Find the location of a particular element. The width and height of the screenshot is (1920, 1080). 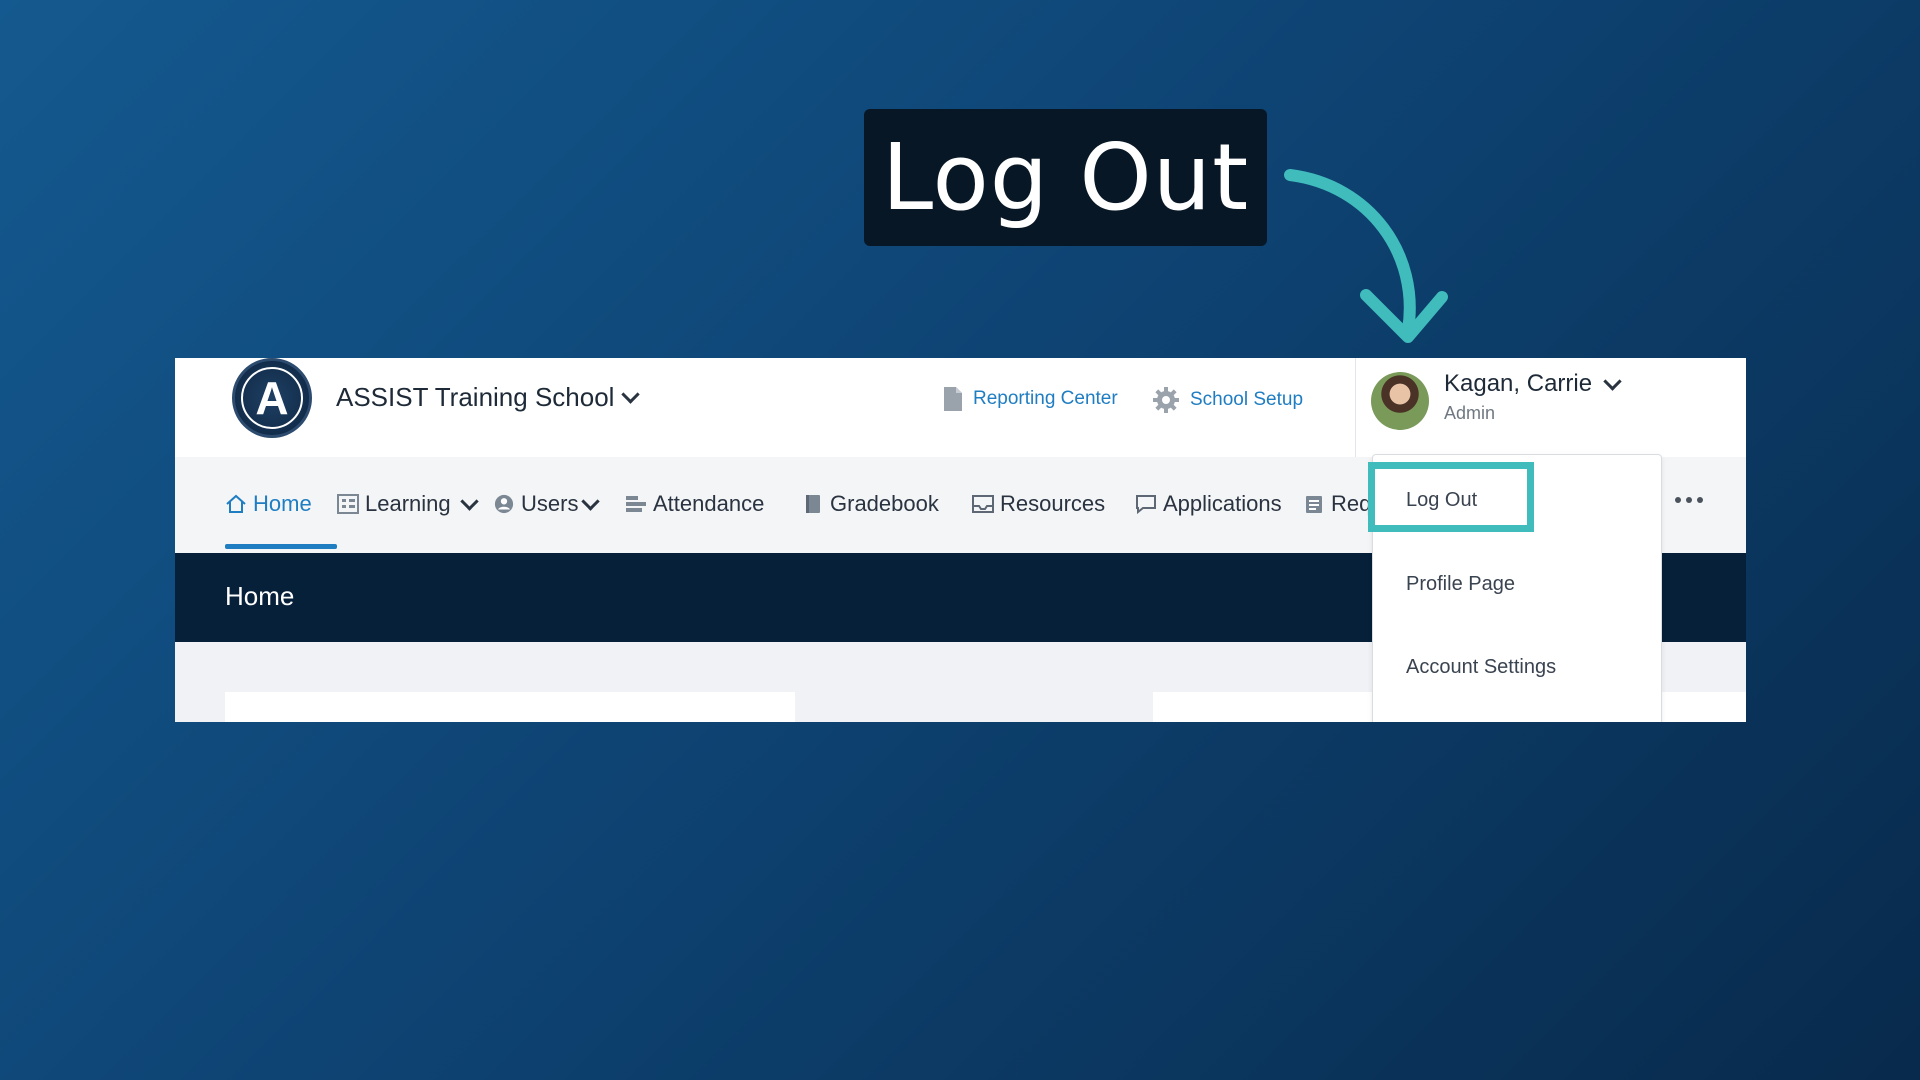

book-icon is located at coordinates (813, 504).